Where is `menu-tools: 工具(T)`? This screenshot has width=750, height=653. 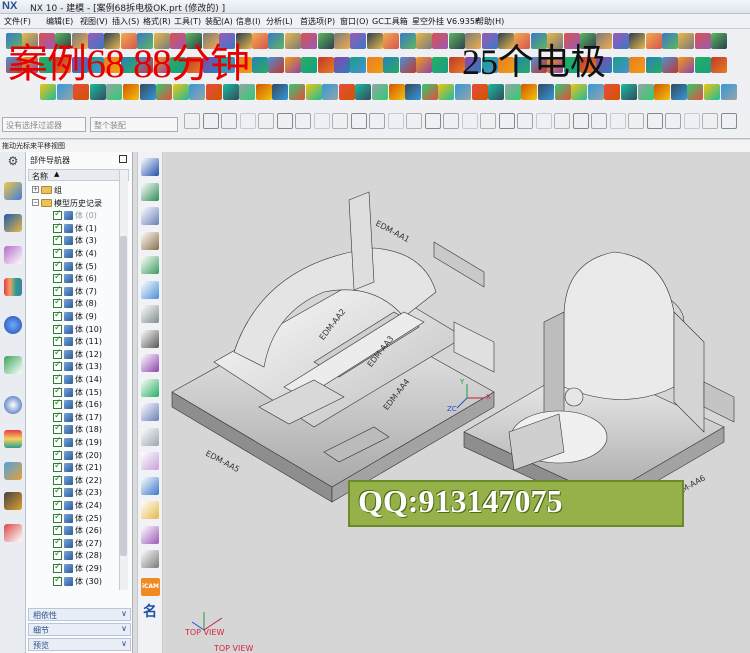
menu-tools: 工具(T) is located at coordinates (187, 21).